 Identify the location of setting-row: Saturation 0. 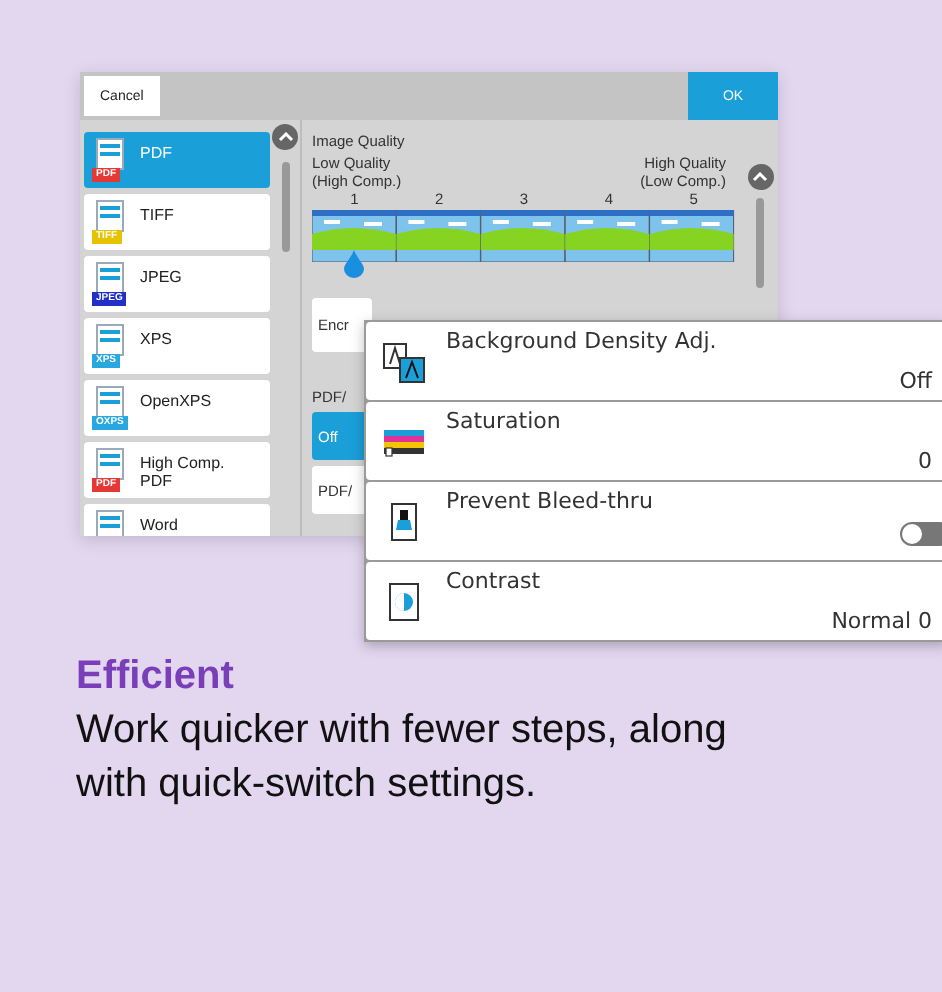
(654, 441).